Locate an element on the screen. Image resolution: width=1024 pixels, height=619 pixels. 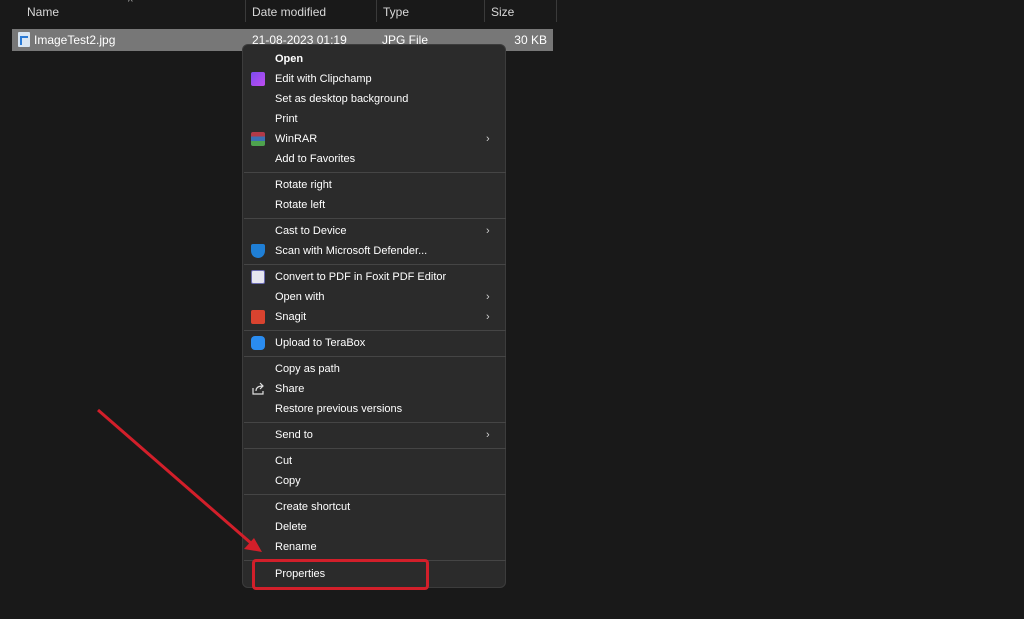
red-arrow-annotation is located at coordinates (179, 480).